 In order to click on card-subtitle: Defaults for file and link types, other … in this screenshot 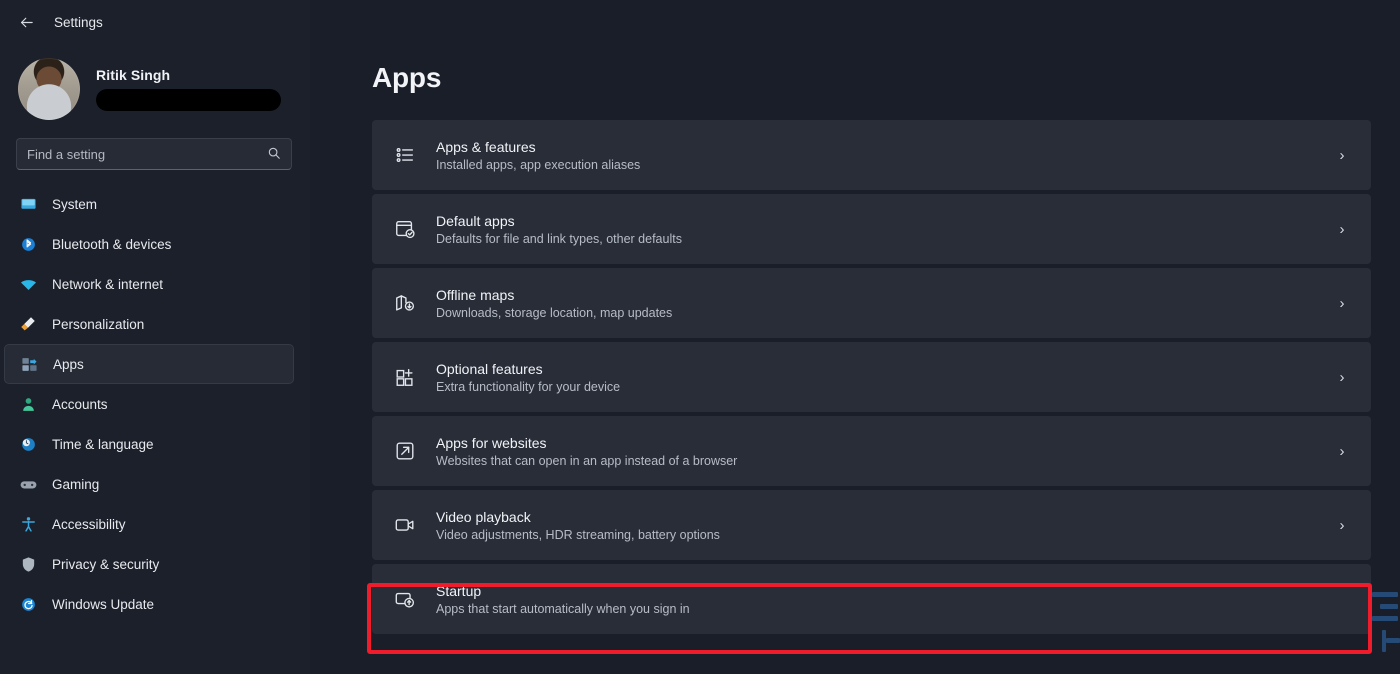, I will do `click(559, 238)`.